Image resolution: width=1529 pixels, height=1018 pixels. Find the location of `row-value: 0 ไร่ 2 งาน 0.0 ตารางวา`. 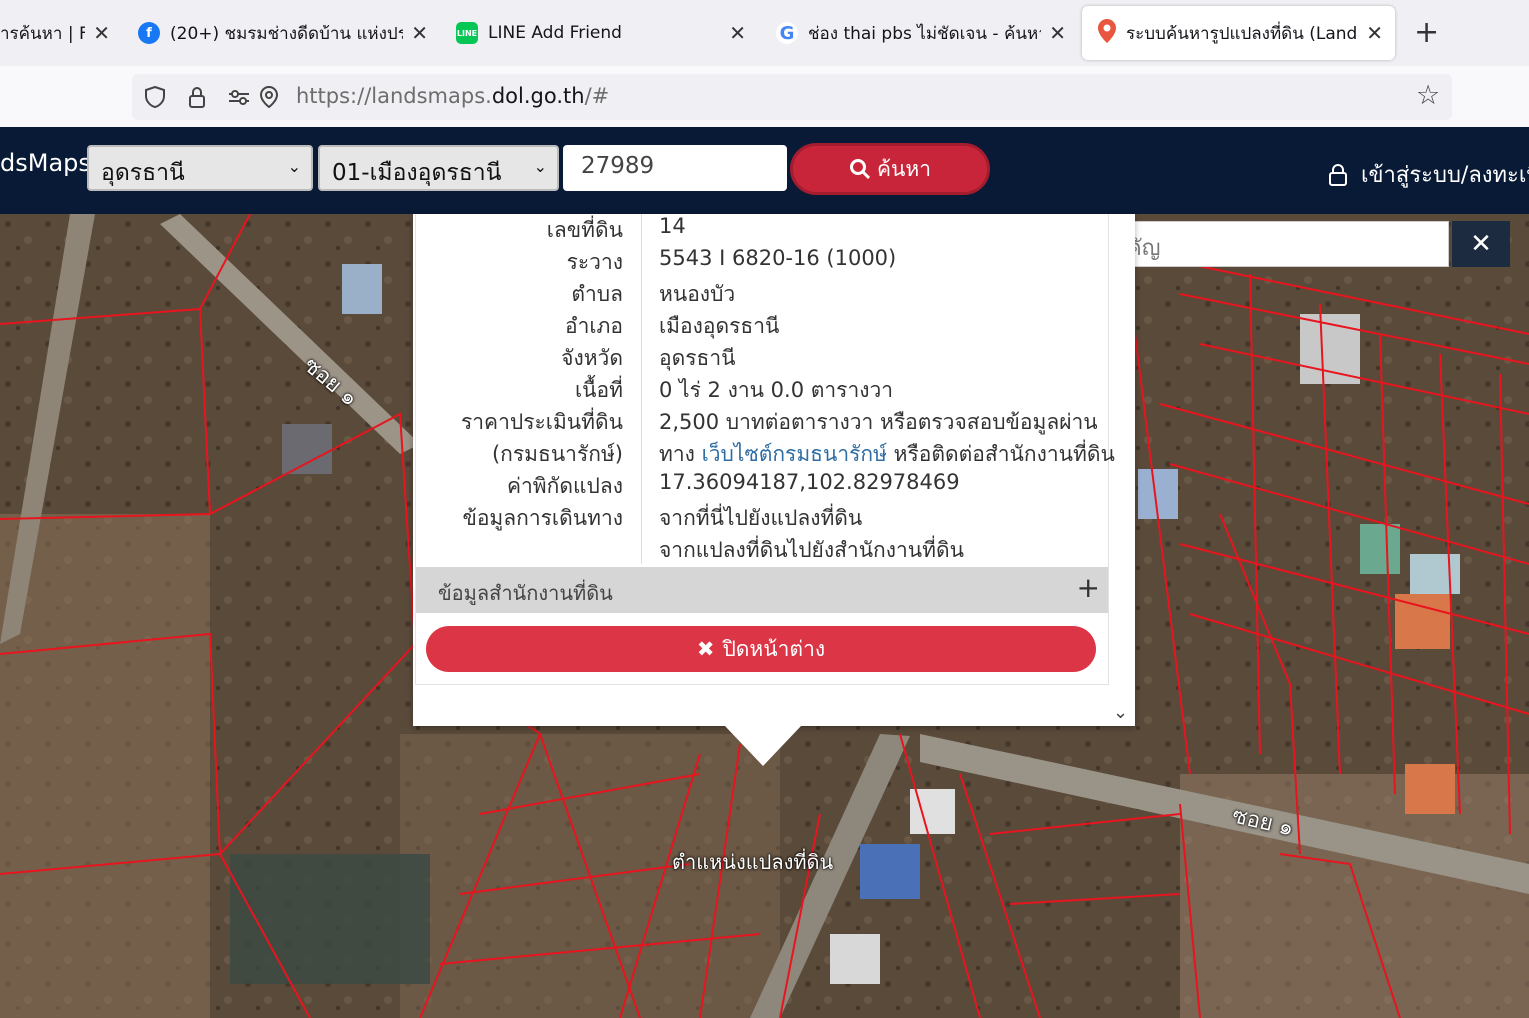

row-value: 0 ไร่ 2 งาน 0.0 ตารางวา is located at coordinates (776, 390).